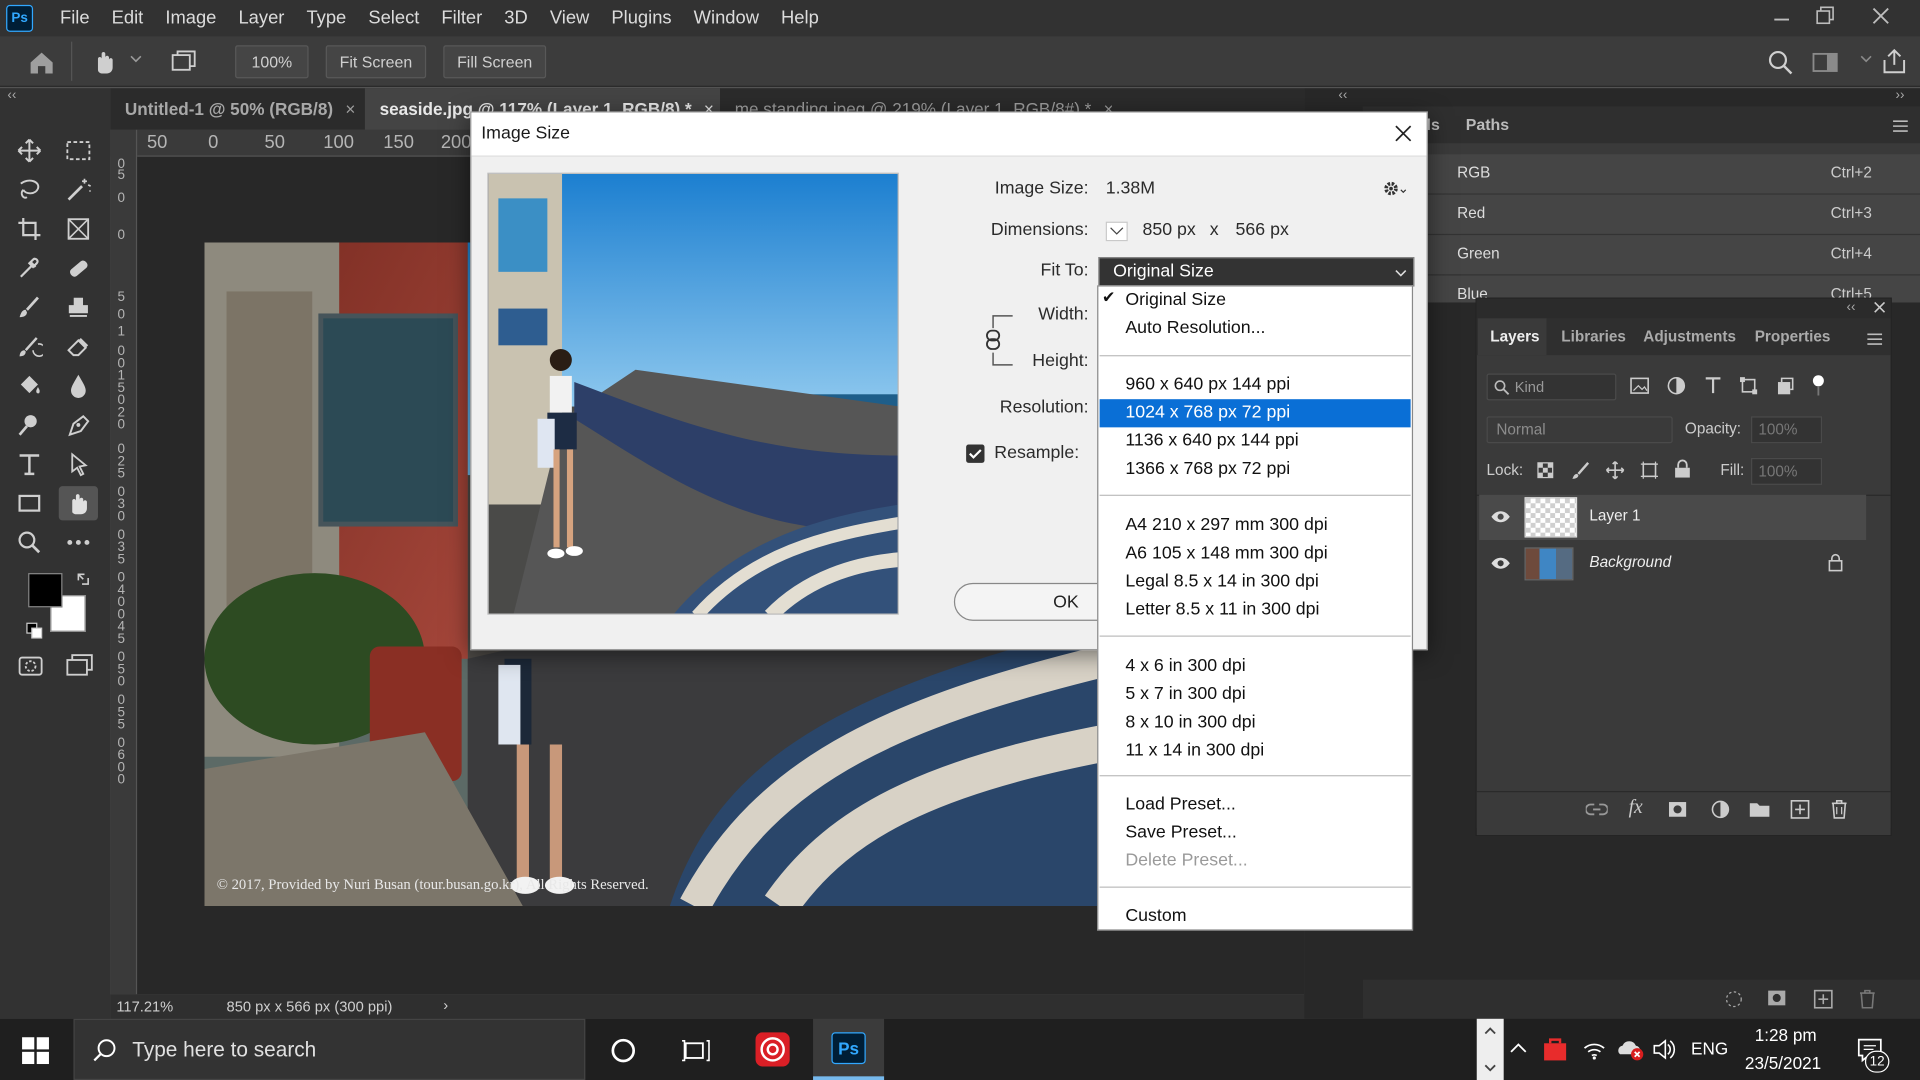  I want to click on taskbar-scroll, so click(1490, 1049).